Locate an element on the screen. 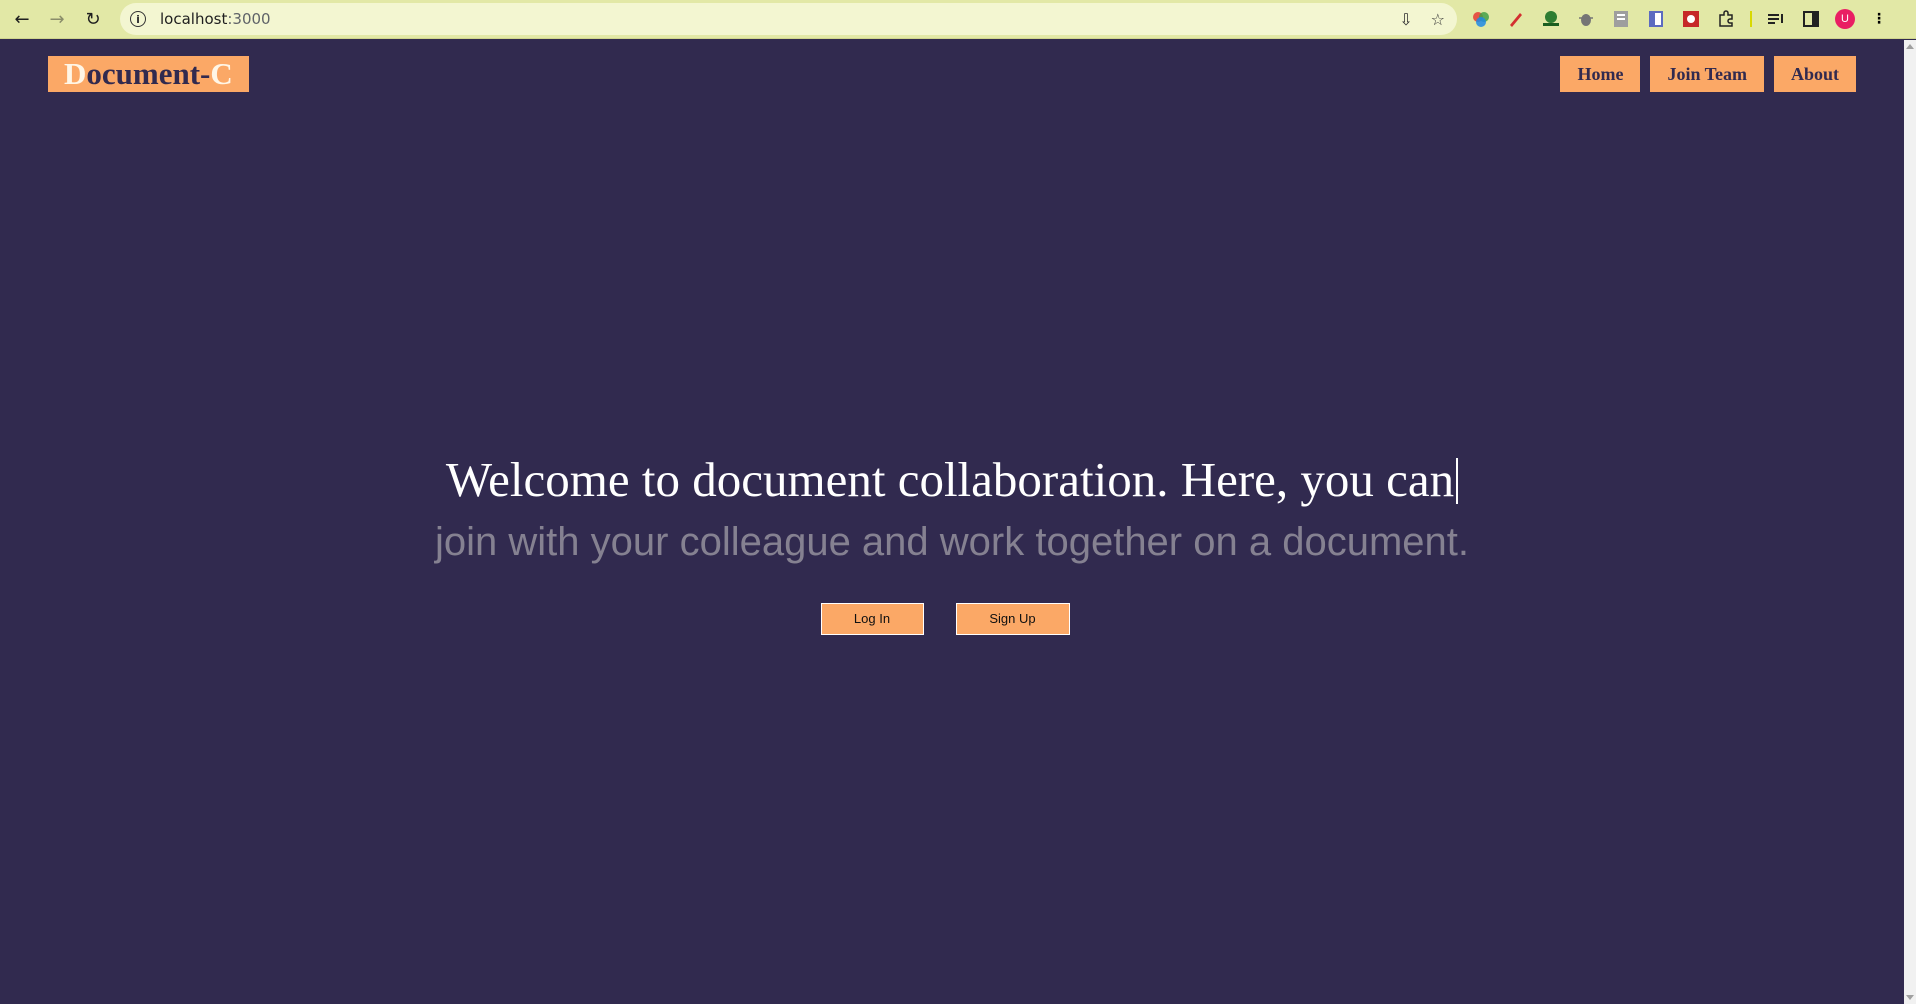  pen-extension-icon is located at coordinates (1516, 19).